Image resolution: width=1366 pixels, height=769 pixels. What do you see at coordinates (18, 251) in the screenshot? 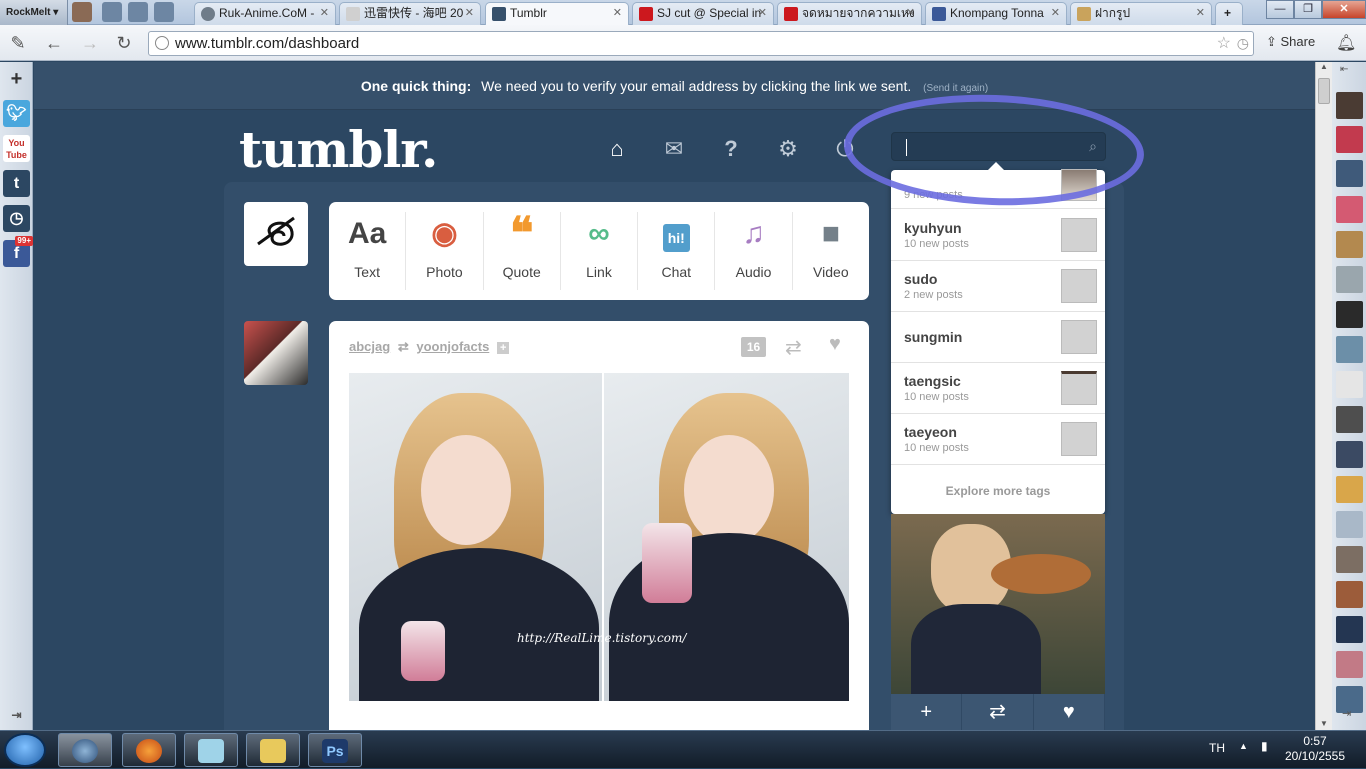
I see `facebook-app-icon: f 99+` at bounding box center [18, 251].